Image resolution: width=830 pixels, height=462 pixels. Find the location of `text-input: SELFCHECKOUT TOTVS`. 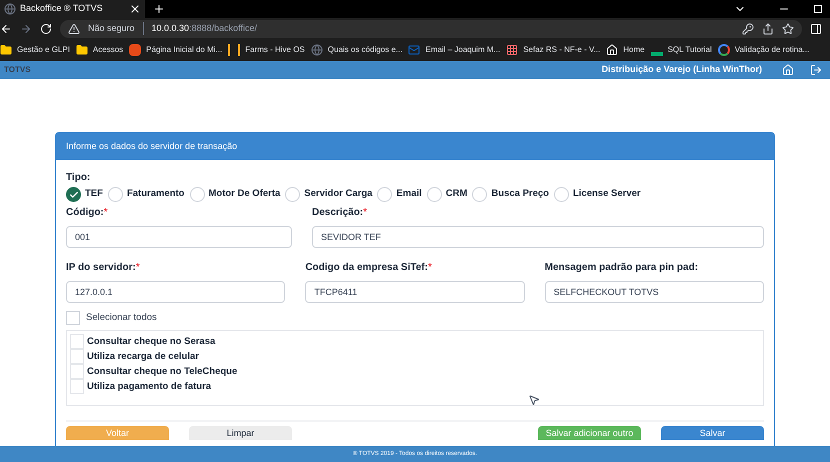

text-input: SELFCHECKOUT TOTVS is located at coordinates (654, 292).